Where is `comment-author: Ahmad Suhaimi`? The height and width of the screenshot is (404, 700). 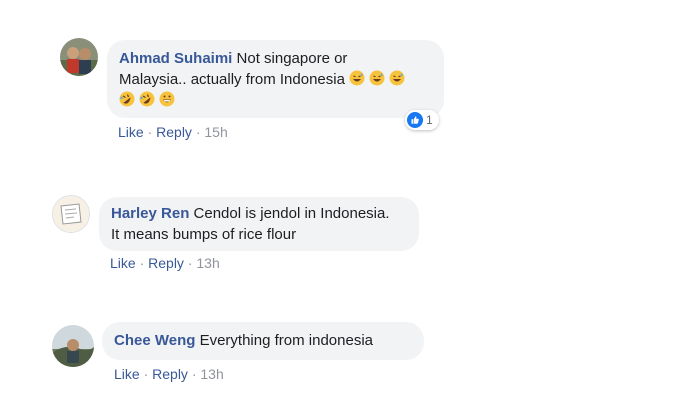
comment-author: Ahmad Suhaimi is located at coordinates (175, 58).